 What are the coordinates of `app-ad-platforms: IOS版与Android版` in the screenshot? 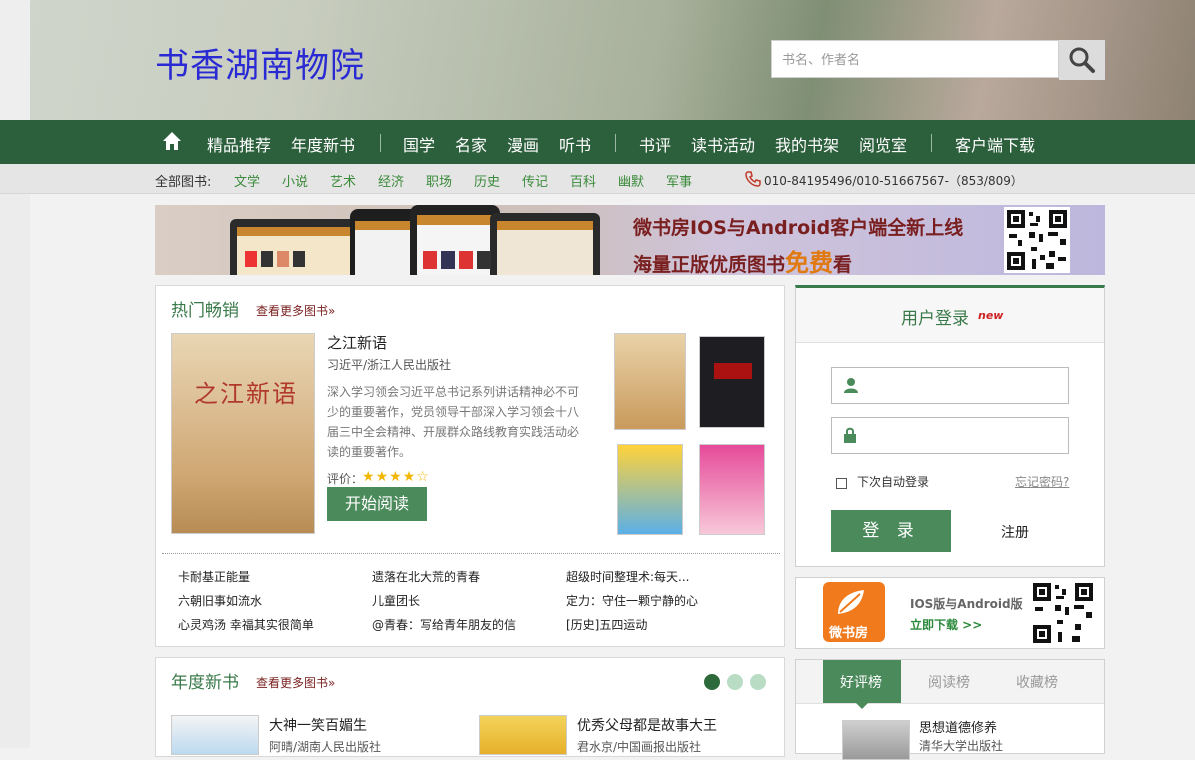 It's located at (966, 604).